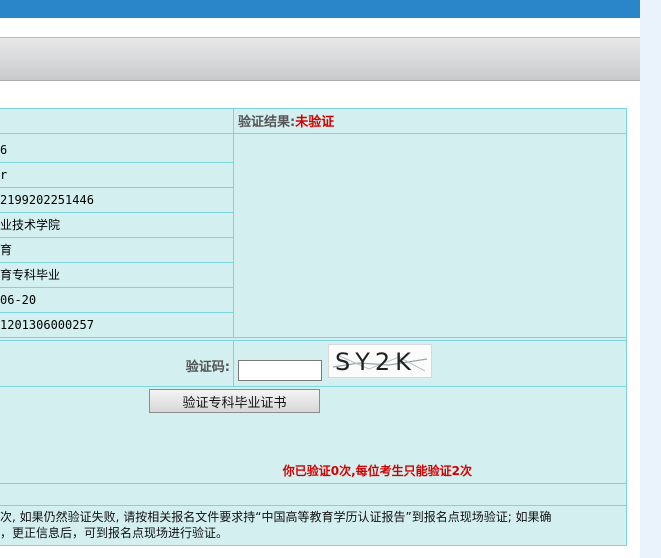  I want to click on info-row-school: 业技术学院, so click(30, 225).